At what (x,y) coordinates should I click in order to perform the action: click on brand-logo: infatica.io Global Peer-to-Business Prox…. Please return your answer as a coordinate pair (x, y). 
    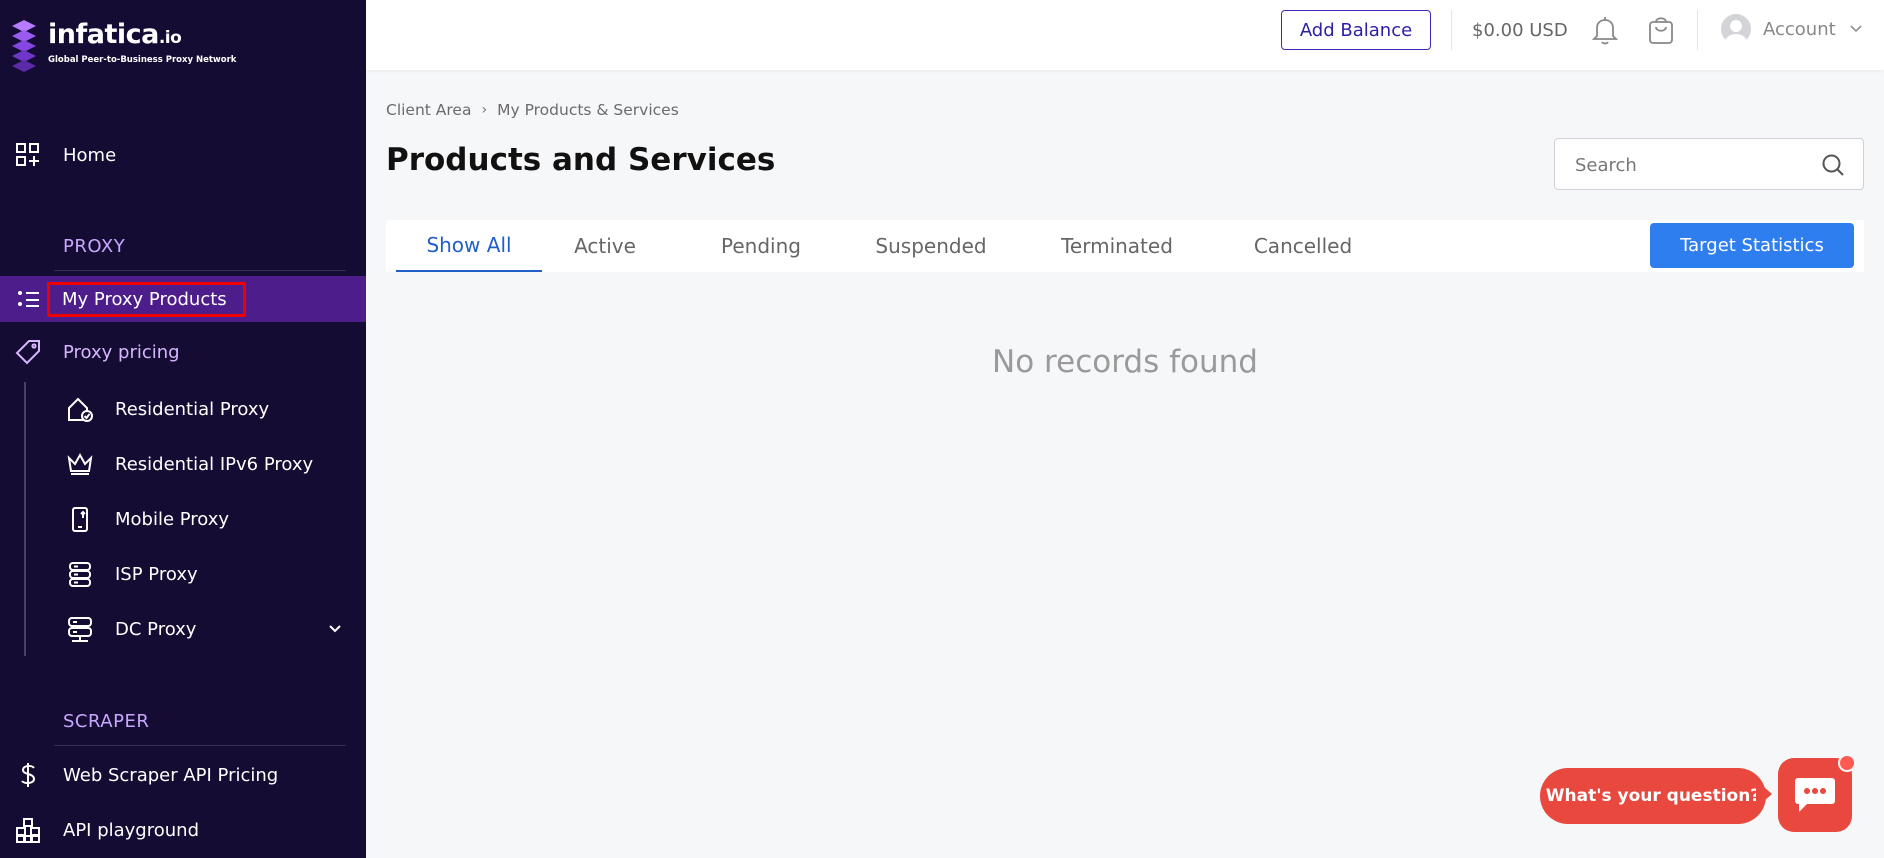
    Looking at the image, I should click on (123, 45).